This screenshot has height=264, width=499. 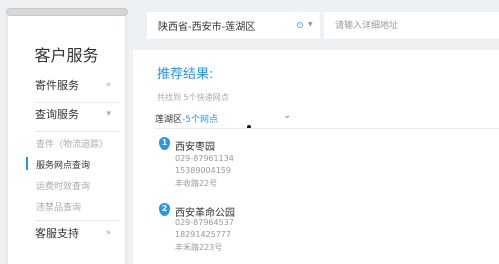 I want to click on menu-item-send-service: 寄件服务 », so click(x=66, y=85).